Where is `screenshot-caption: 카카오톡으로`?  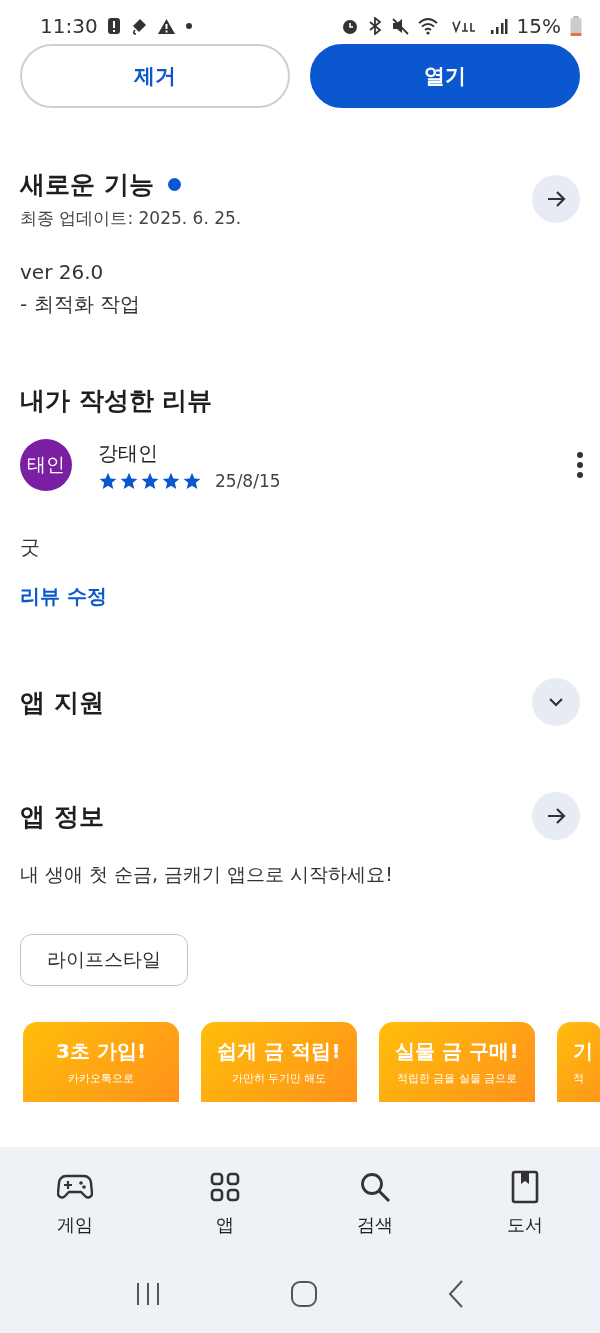 screenshot-caption: 카카오톡으로 is located at coordinates (101, 1078).